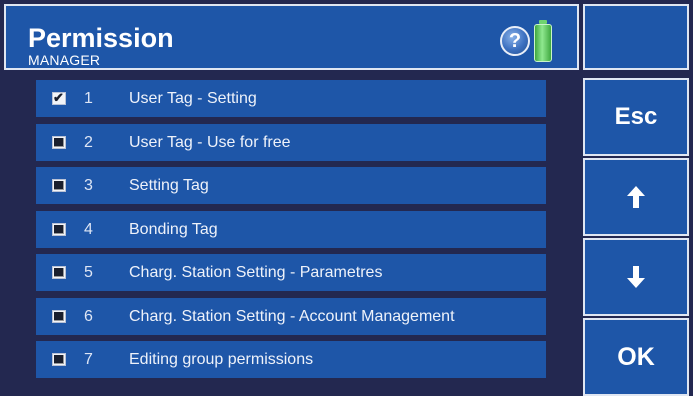 The image size is (693, 396). Describe the element at coordinates (291, 229) in the screenshot. I see `permission-row: 4 Bonding Tag` at that location.